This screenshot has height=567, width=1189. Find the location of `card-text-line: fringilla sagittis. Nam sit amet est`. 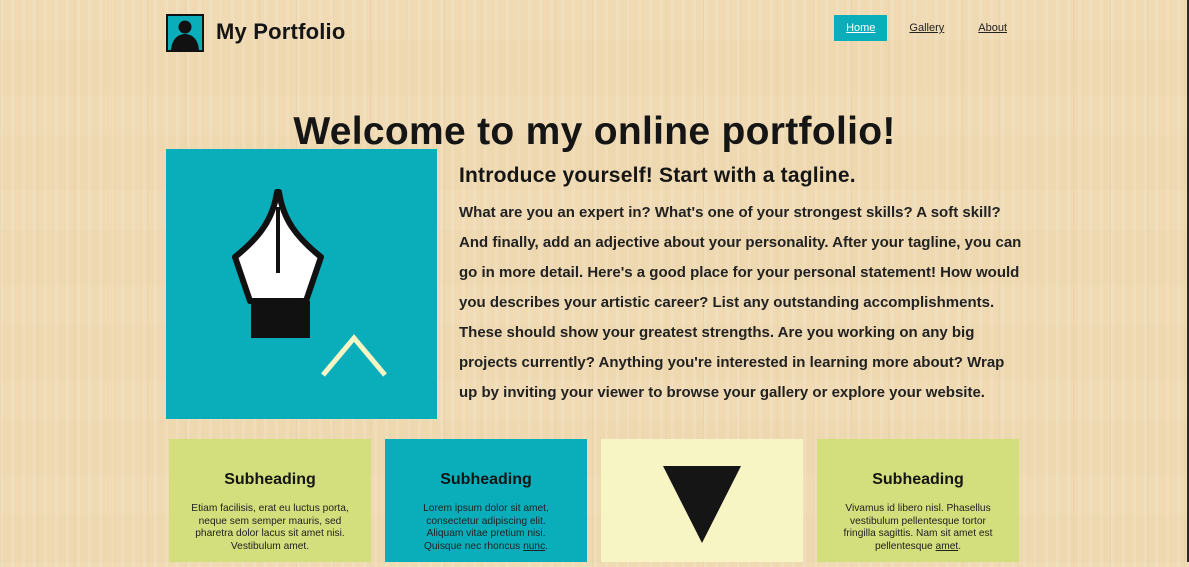

card-text-line: fringilla sagittis. Nam sit amet est is located at coordinates (918, 533).